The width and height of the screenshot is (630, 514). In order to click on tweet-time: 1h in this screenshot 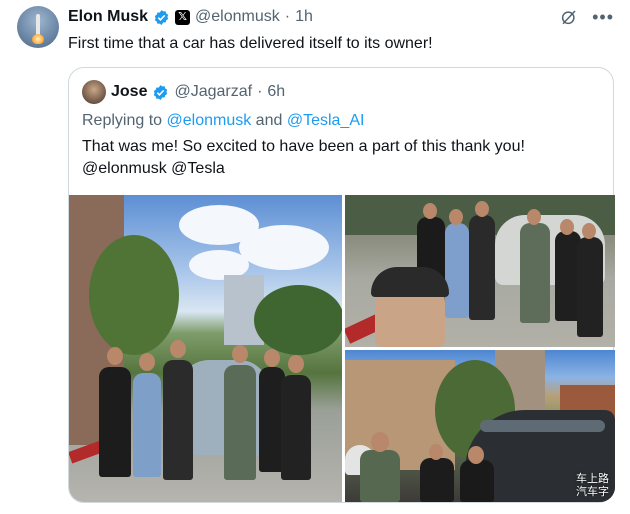, I will do `click(304, 17)`.